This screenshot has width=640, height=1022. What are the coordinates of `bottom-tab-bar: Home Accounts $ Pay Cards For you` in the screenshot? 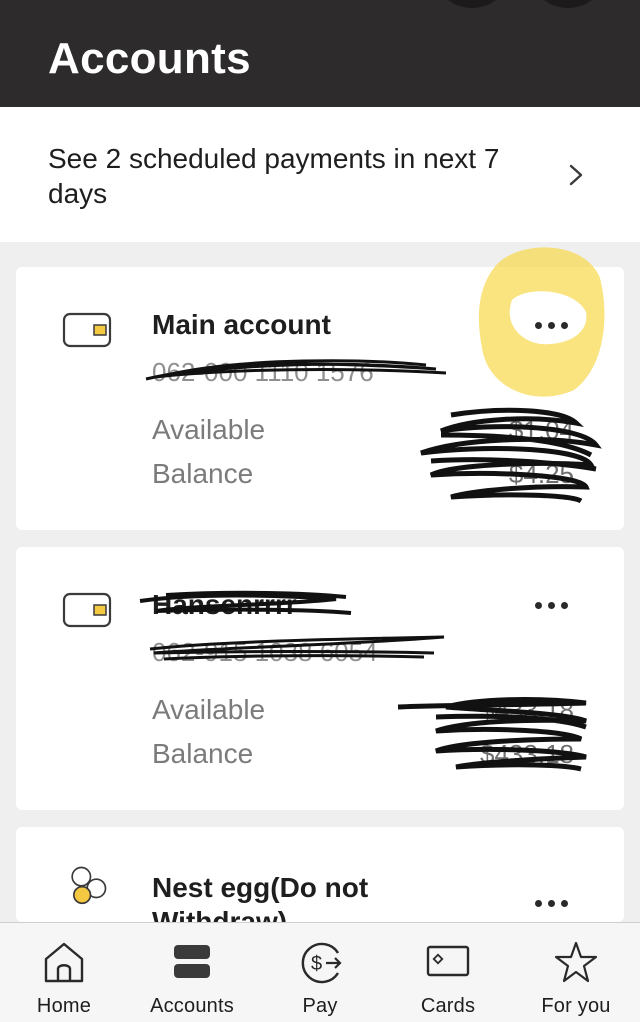 It's located at (320, 972).